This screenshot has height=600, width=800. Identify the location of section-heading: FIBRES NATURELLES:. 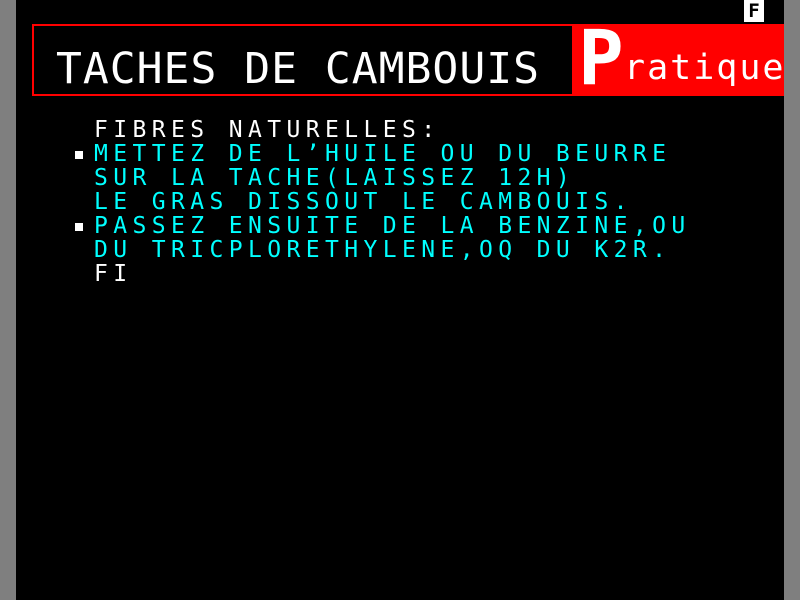
(400, 130).